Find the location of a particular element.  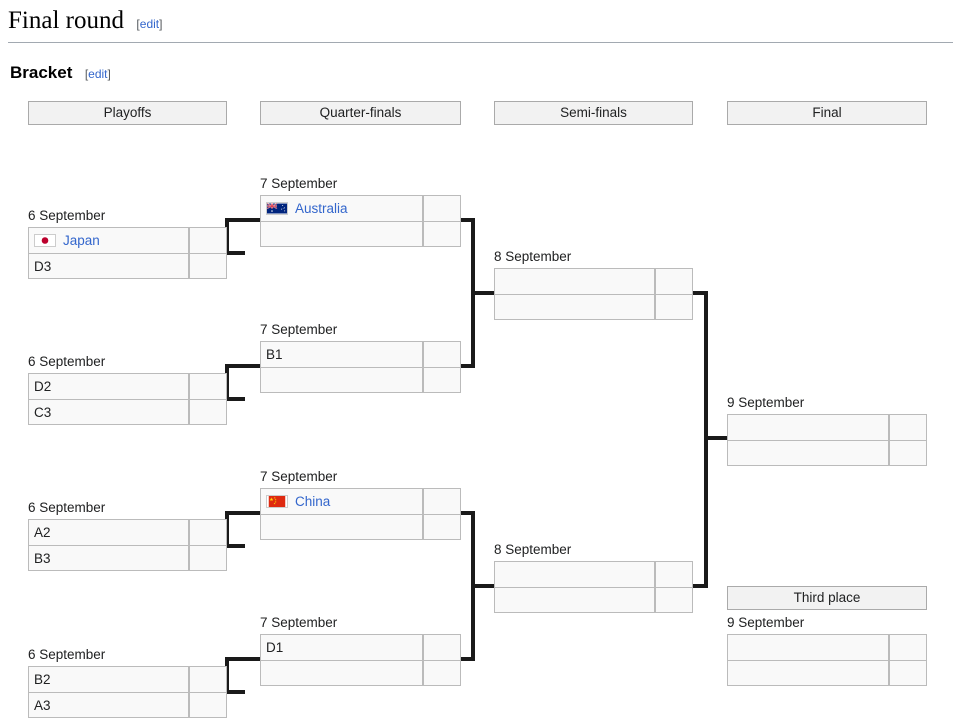

team-cell: A2 is located at coordinates (108, 532).